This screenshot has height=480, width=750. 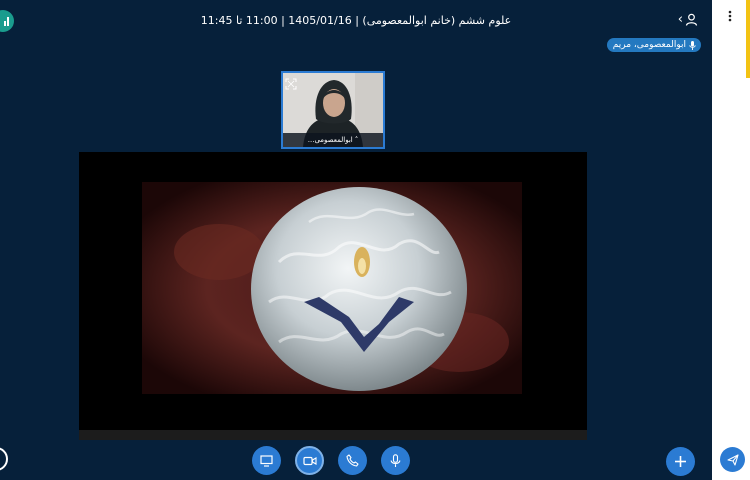 I want to click on screen-share-icon, so click(x=266, y=460).